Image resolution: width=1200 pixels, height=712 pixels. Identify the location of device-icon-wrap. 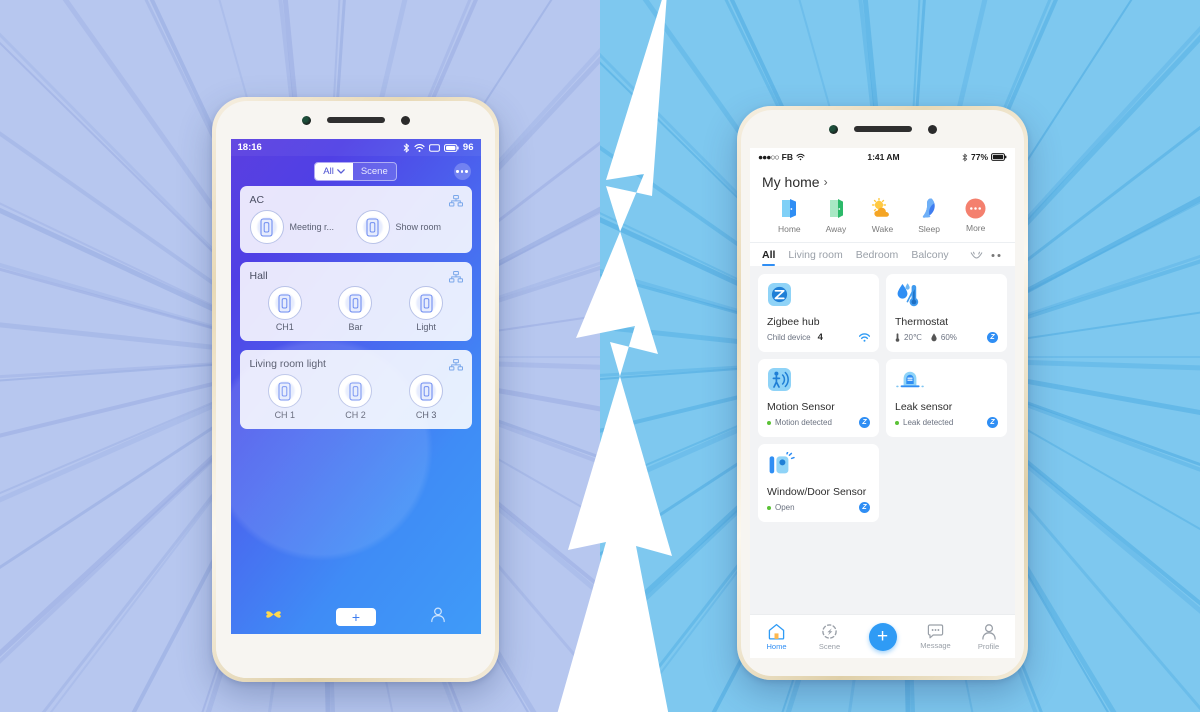
(818, 297).